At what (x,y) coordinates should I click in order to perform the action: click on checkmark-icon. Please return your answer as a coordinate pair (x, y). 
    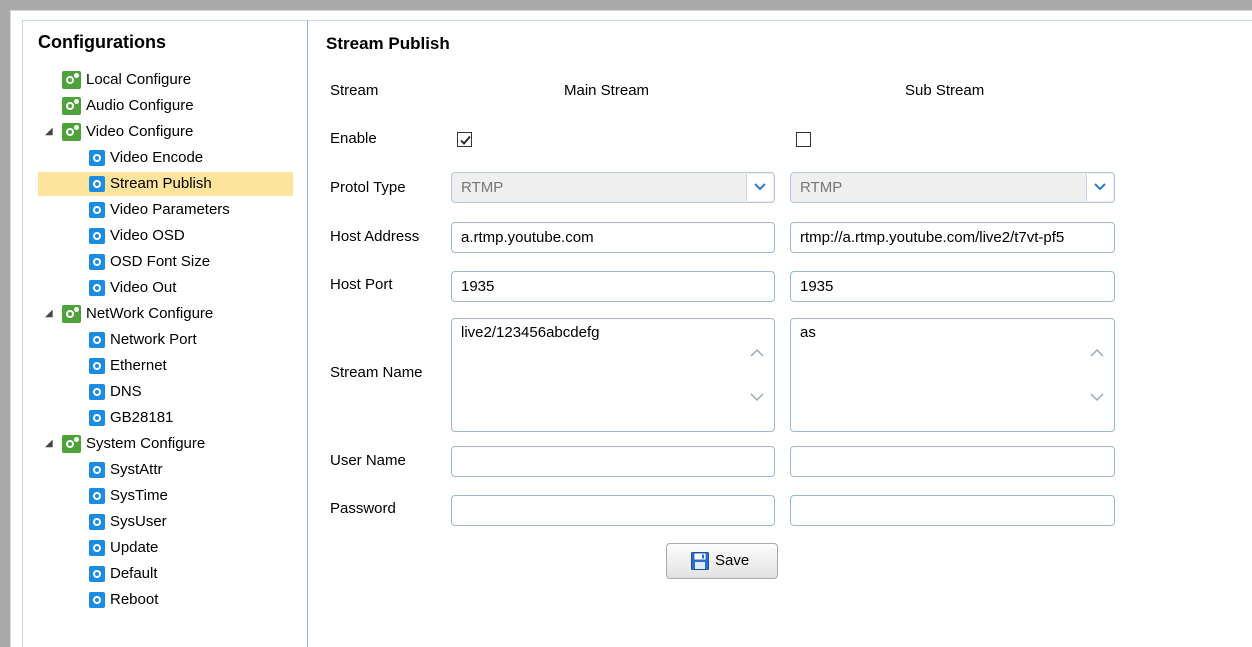
    Looking at the image, I should click on (465, 140).